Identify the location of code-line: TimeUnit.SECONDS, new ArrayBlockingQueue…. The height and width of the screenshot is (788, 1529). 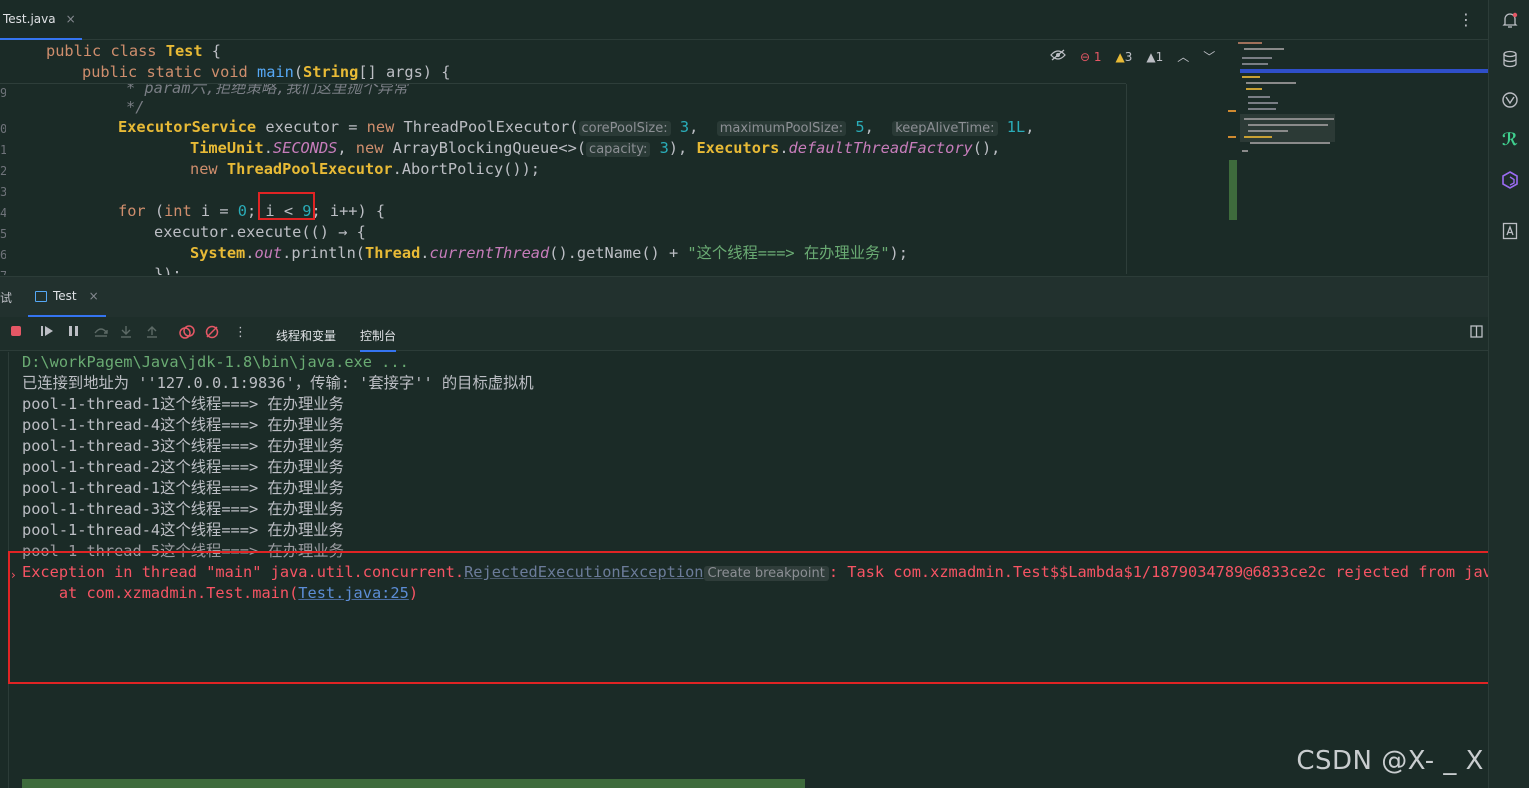
(595, 148).